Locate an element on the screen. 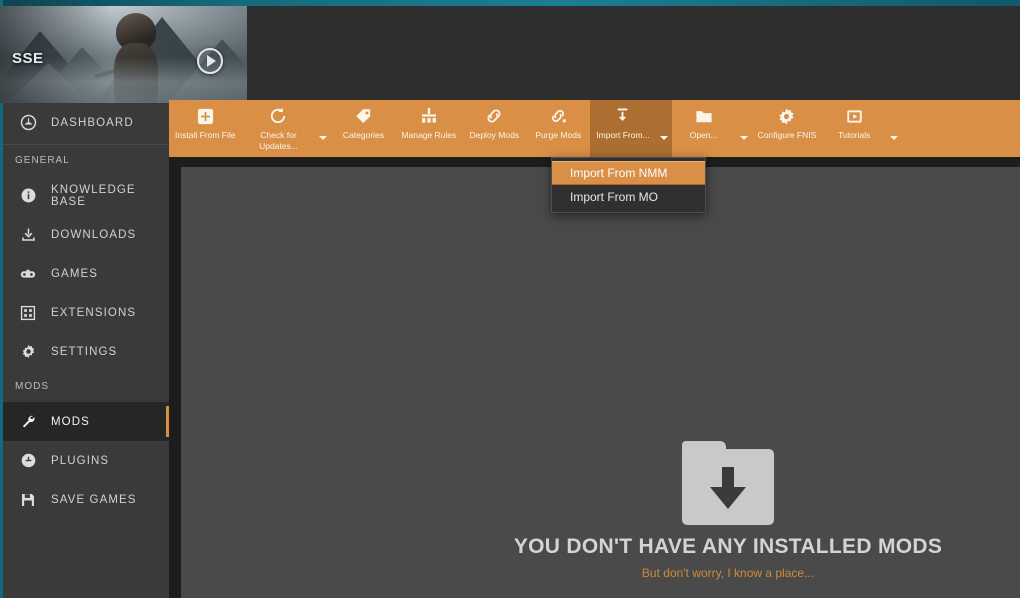 This screenshot has width=1020, height=598. sidebar-group-mods: MODS is located at coordinates (32, 386).